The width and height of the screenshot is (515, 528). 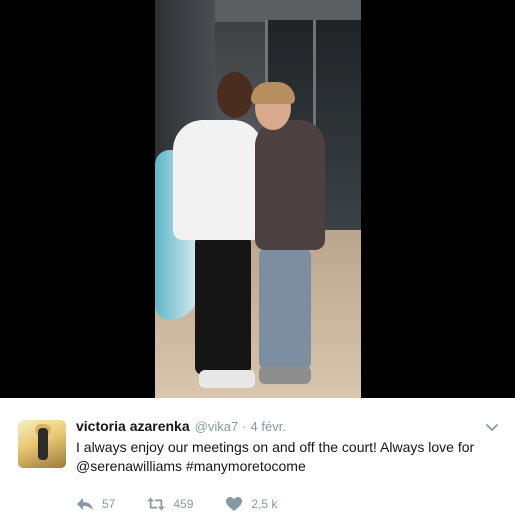 I want to click on like-button: 2,5 k, so click(x=251, y=504).